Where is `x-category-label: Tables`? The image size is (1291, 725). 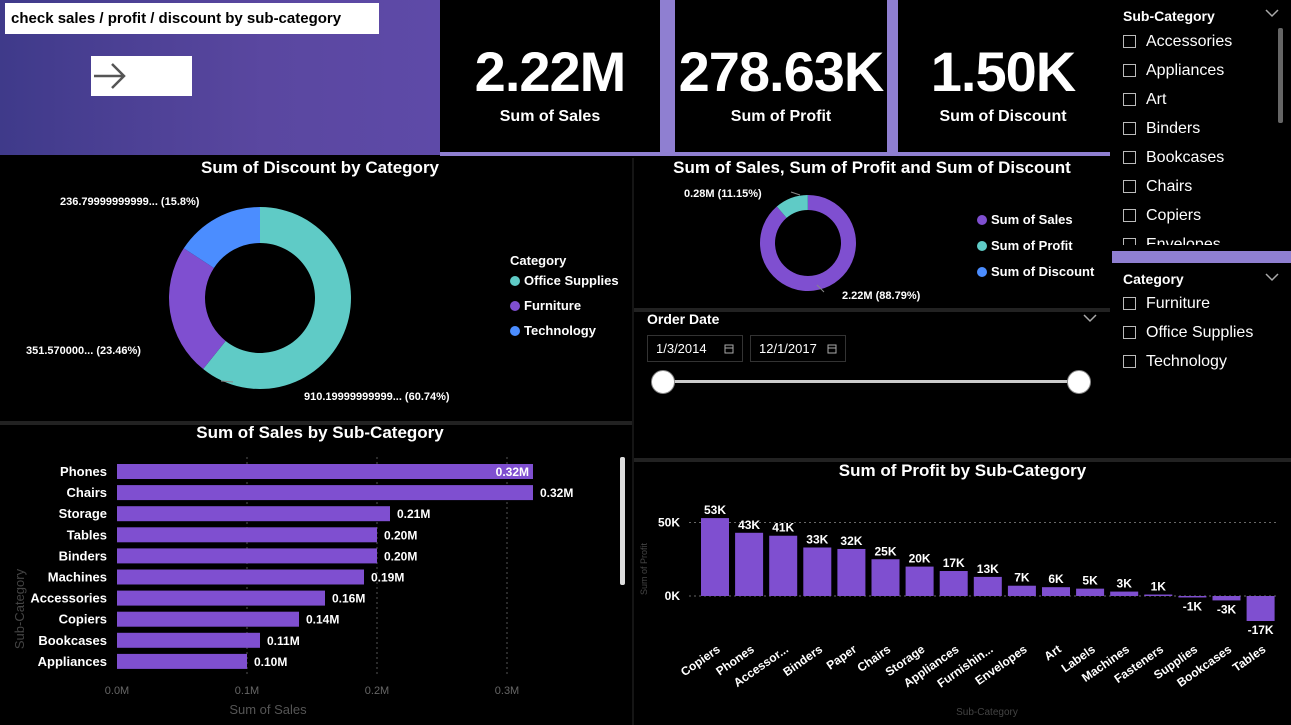 x-category-label: Tables is located at coordinates (1249, 658).